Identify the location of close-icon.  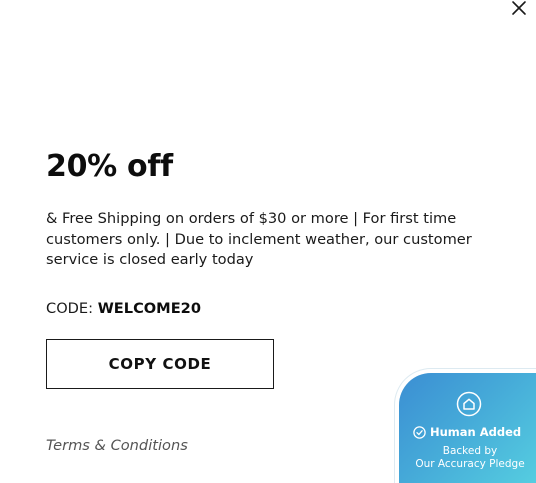
(519, 8).